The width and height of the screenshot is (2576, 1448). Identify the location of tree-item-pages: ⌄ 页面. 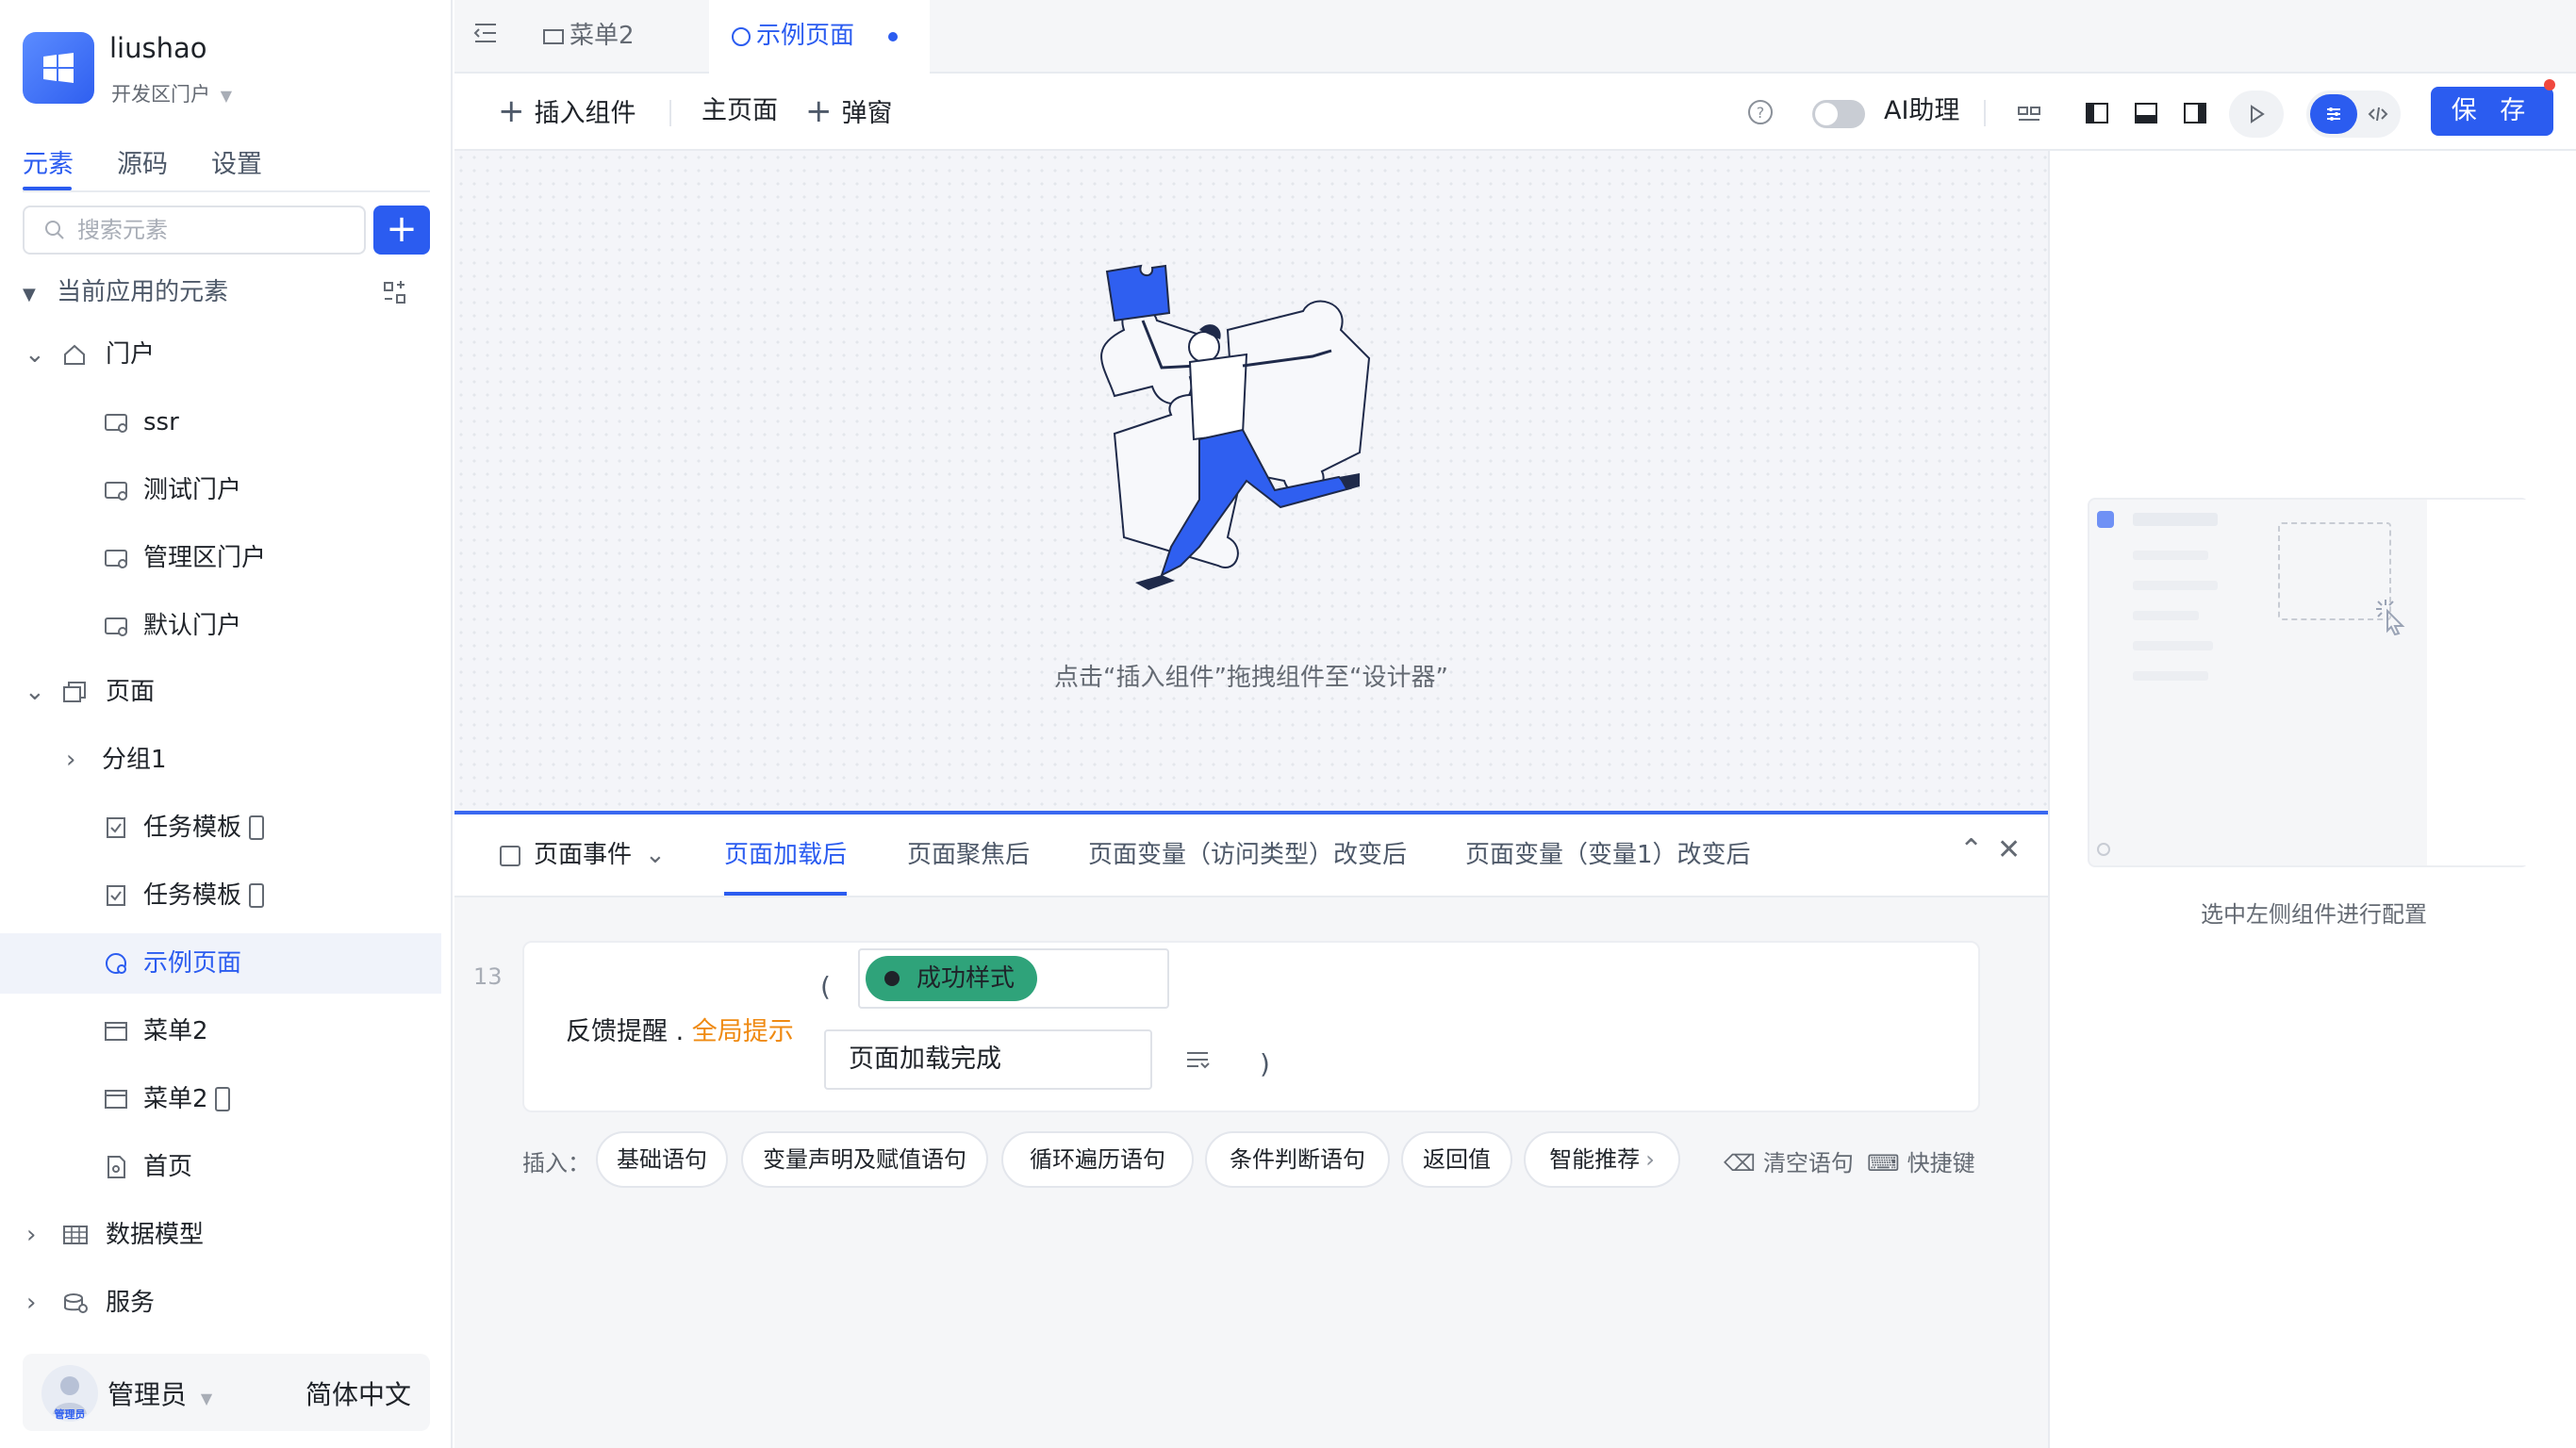
(220, 692).